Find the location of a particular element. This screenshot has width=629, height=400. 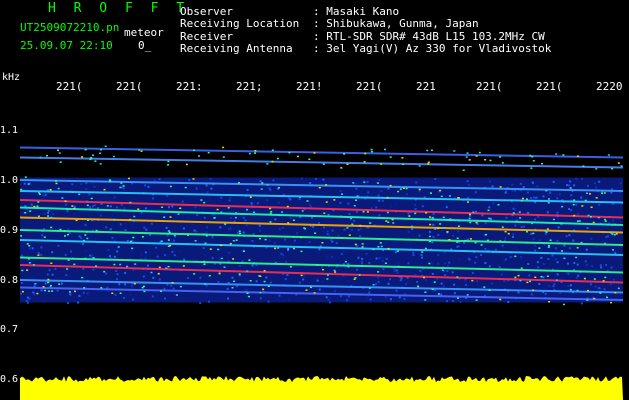

date-time: 25.09.07 22:10 is located at coordinates (66, 45).